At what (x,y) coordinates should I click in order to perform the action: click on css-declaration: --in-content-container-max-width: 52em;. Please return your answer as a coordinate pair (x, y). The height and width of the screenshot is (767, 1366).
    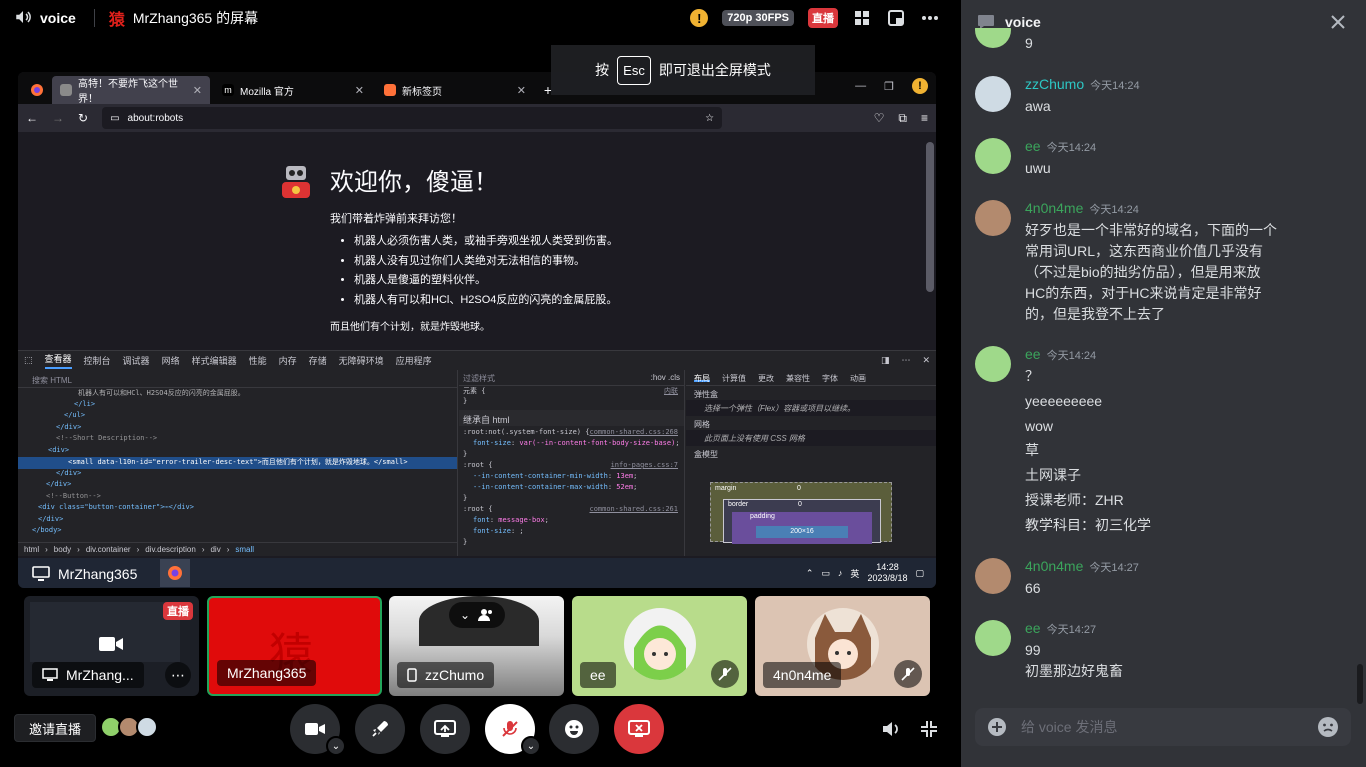
    Looking at the image, I should click on (571, 488).